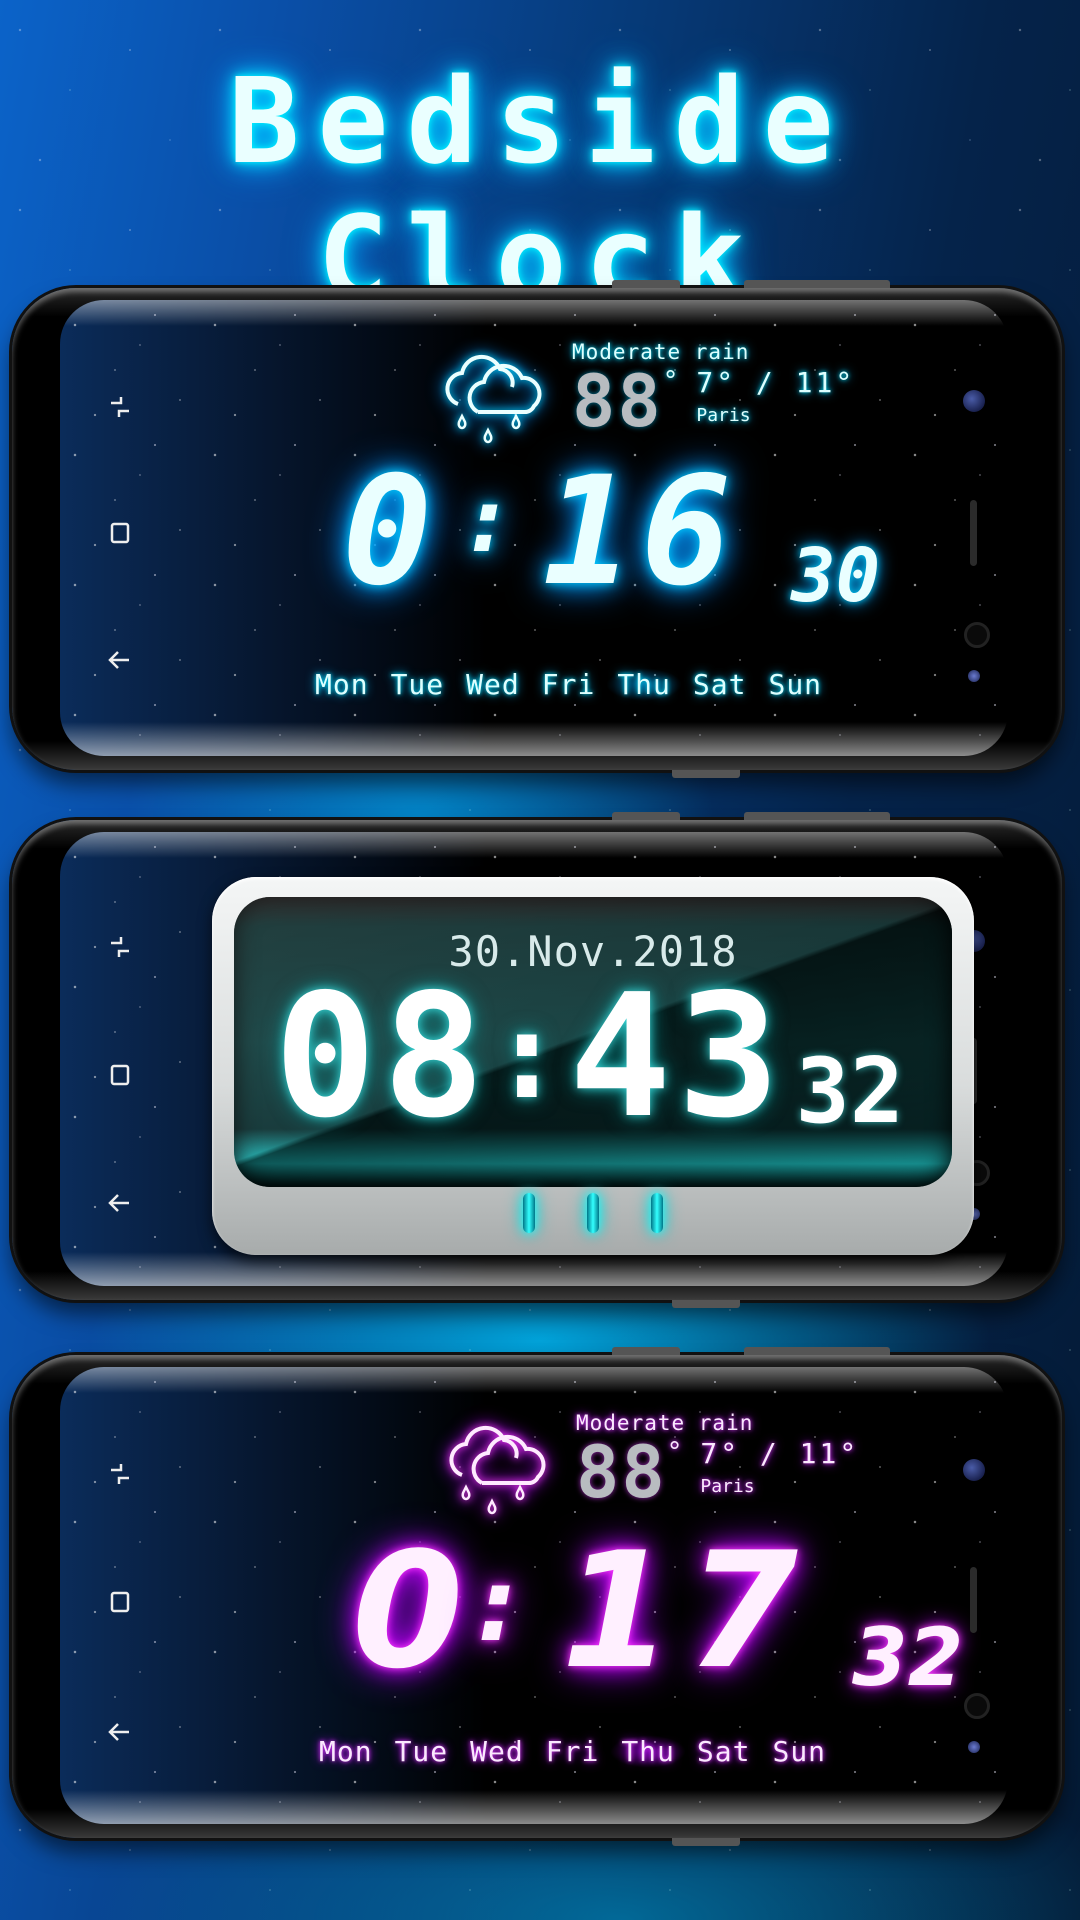 The height and width of the screenshot is (1920, 1080). What do you see at coordinates (677, 1057) in the screenshot?
I see `clock-minutes: 43` at bounding box center [677, 1057].